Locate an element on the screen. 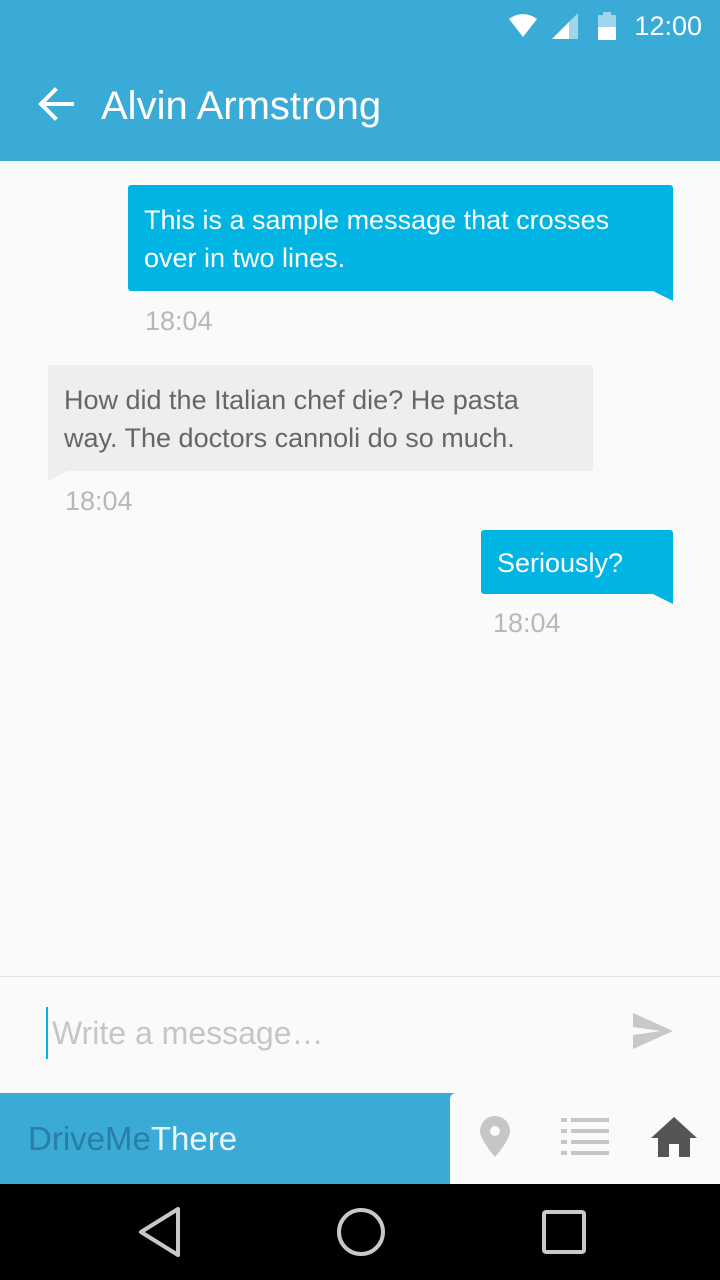 The width and height of the screenshot is (720, 1280). brand-name-part2: There is located at coordinates (194, 1138).